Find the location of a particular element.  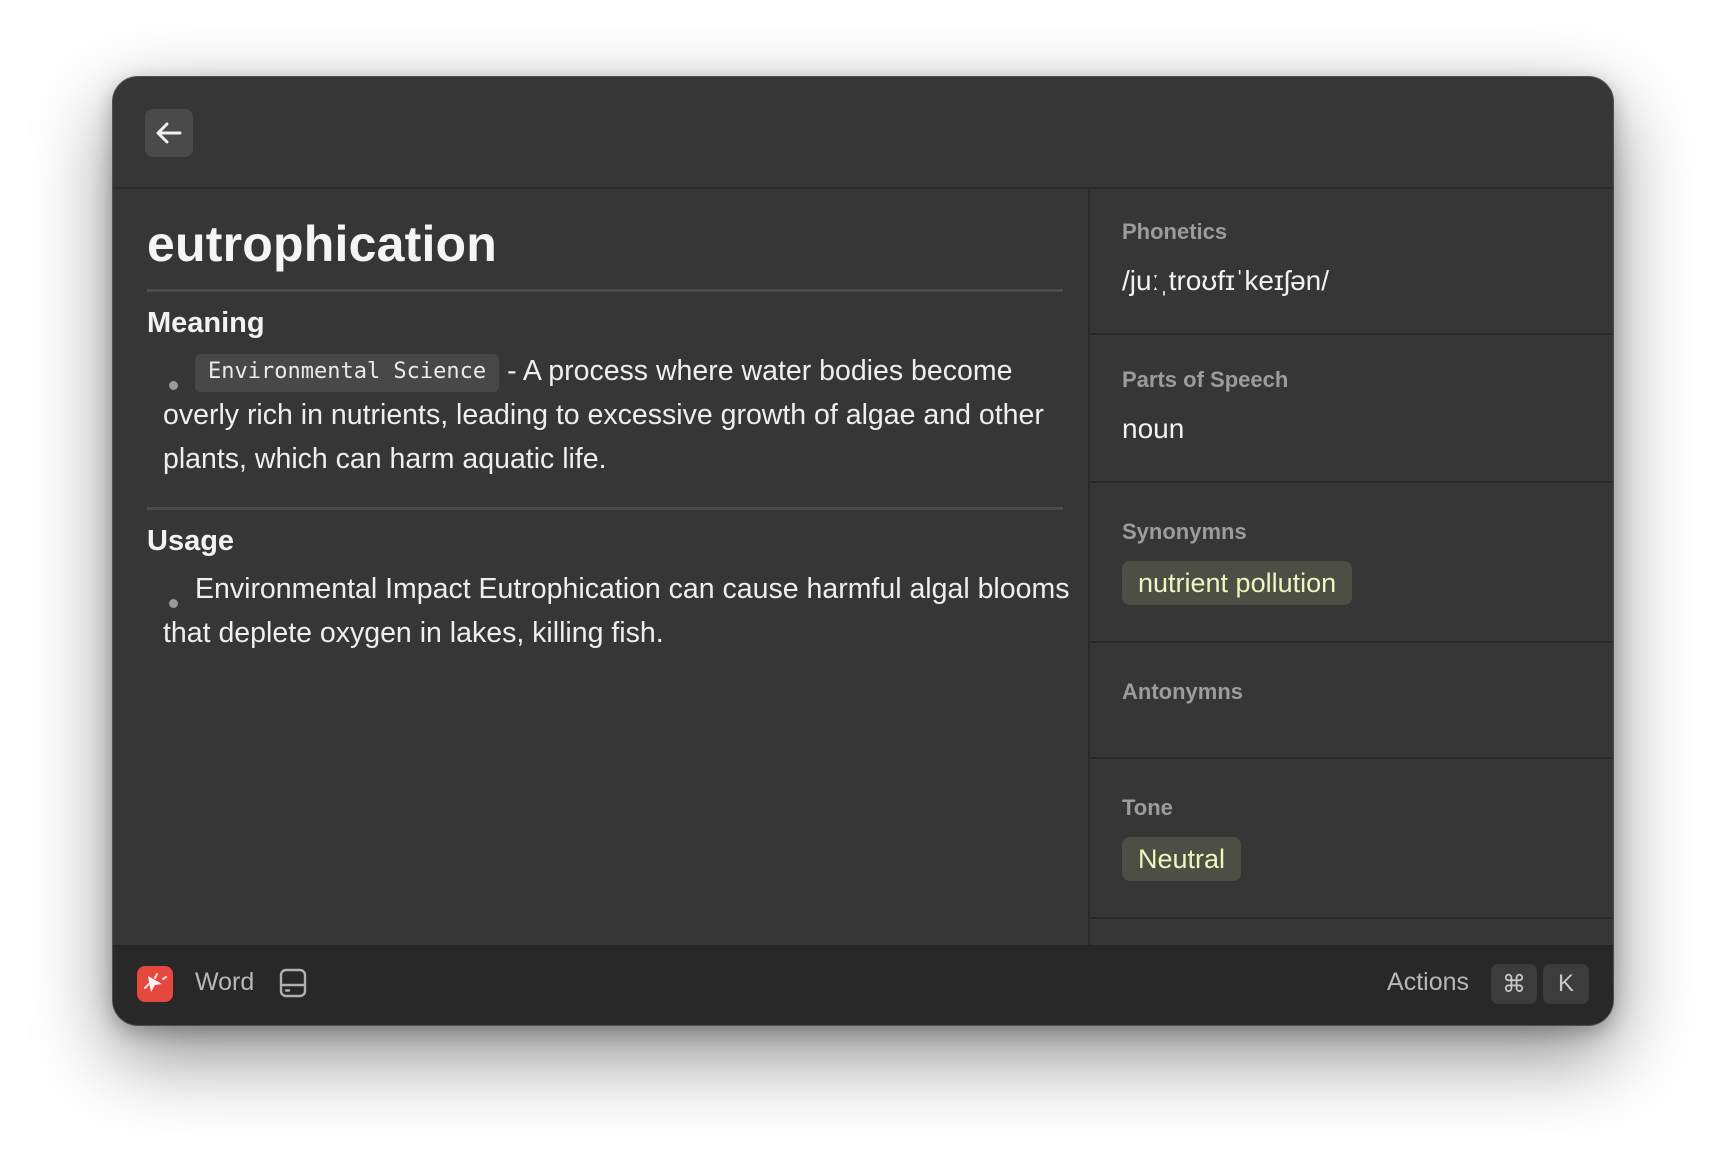

app-logo-icon is located at coordinates (155, 984).